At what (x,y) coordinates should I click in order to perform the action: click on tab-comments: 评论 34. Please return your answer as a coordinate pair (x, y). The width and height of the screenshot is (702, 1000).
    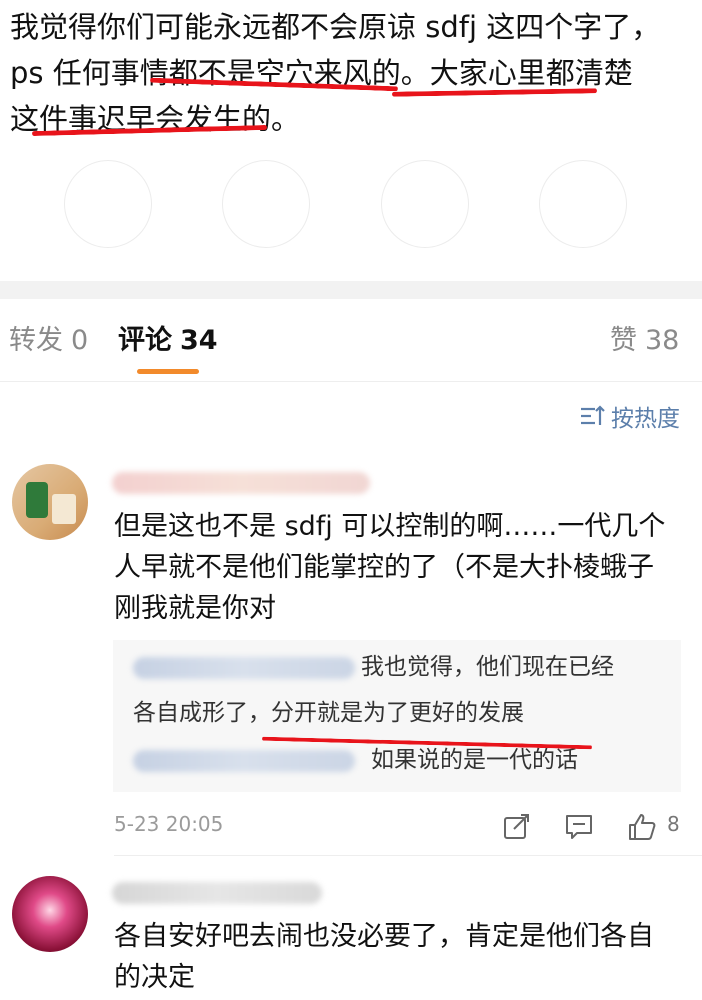
    Looking at the image, I should click on (168, 341).